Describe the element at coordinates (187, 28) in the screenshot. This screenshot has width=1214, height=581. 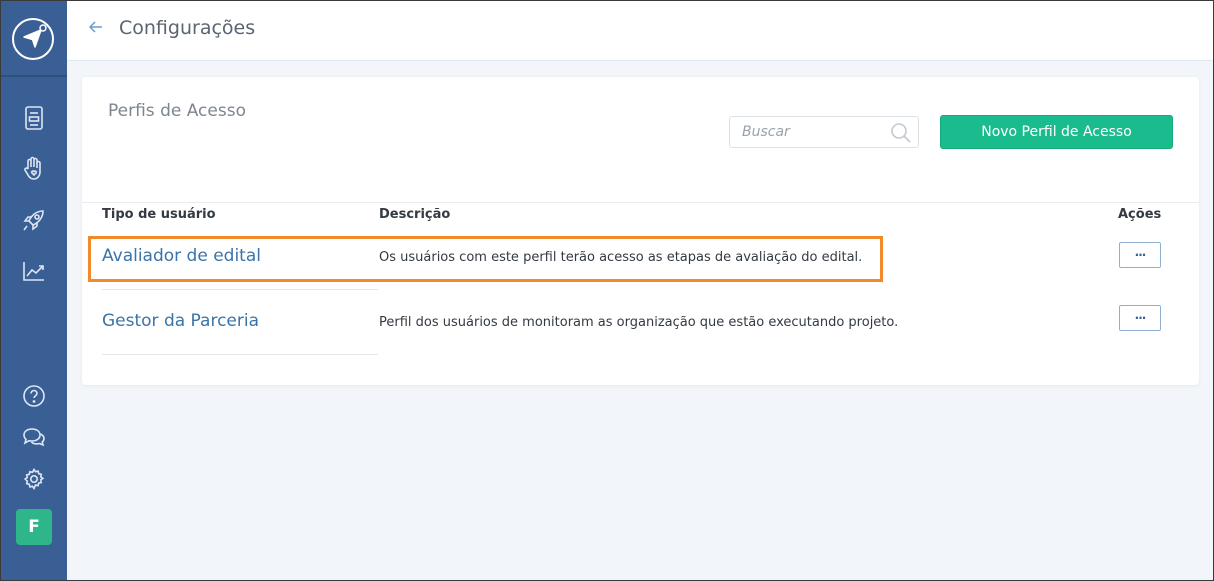
I see `page-title: Configurações` at that location.